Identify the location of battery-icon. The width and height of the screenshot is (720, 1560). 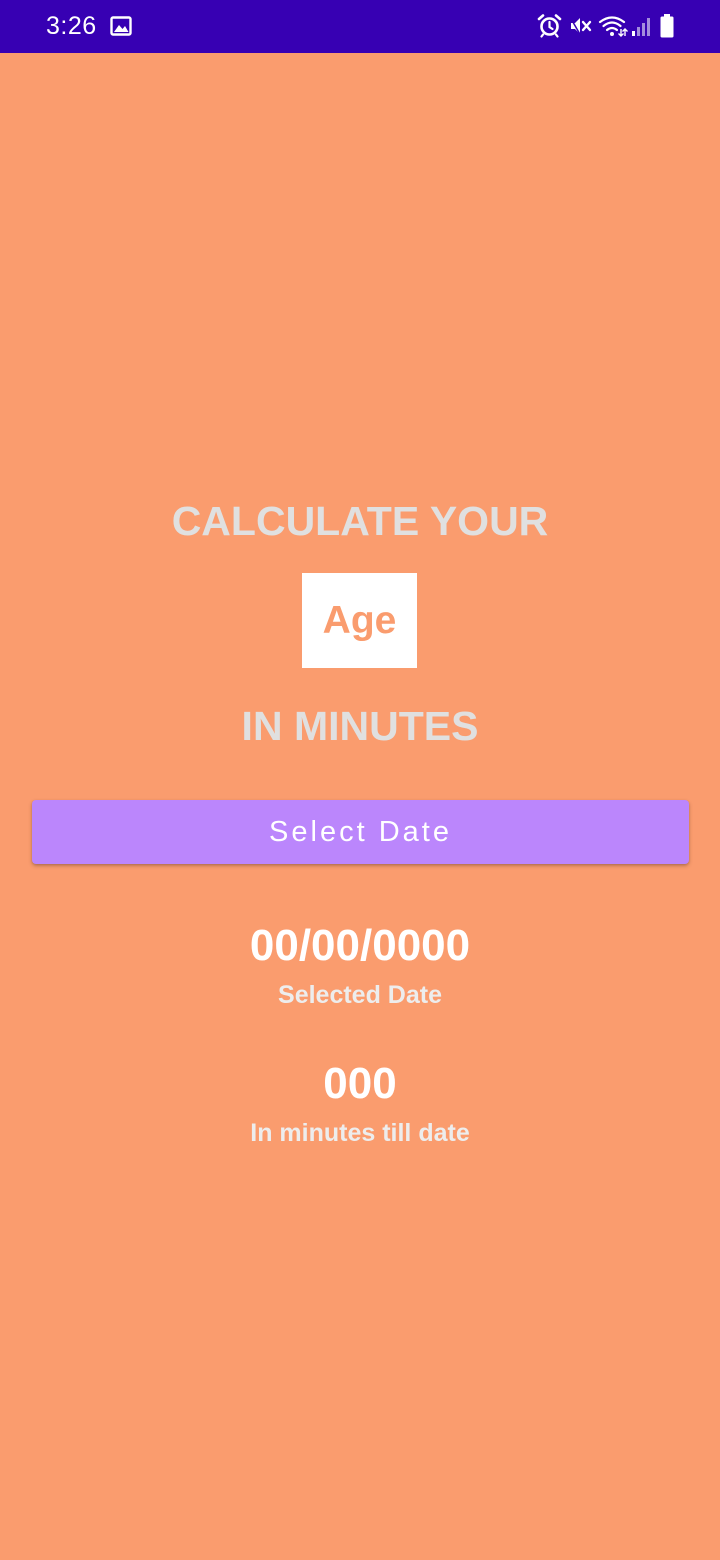
(667, 26).